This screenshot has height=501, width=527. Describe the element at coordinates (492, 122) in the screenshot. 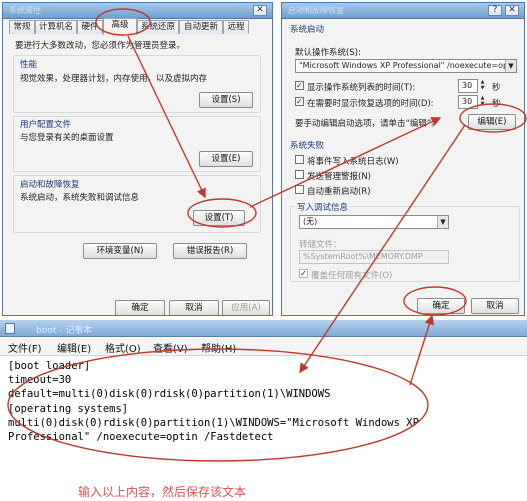

I see `edit-button: 编辑(E)` at that location.